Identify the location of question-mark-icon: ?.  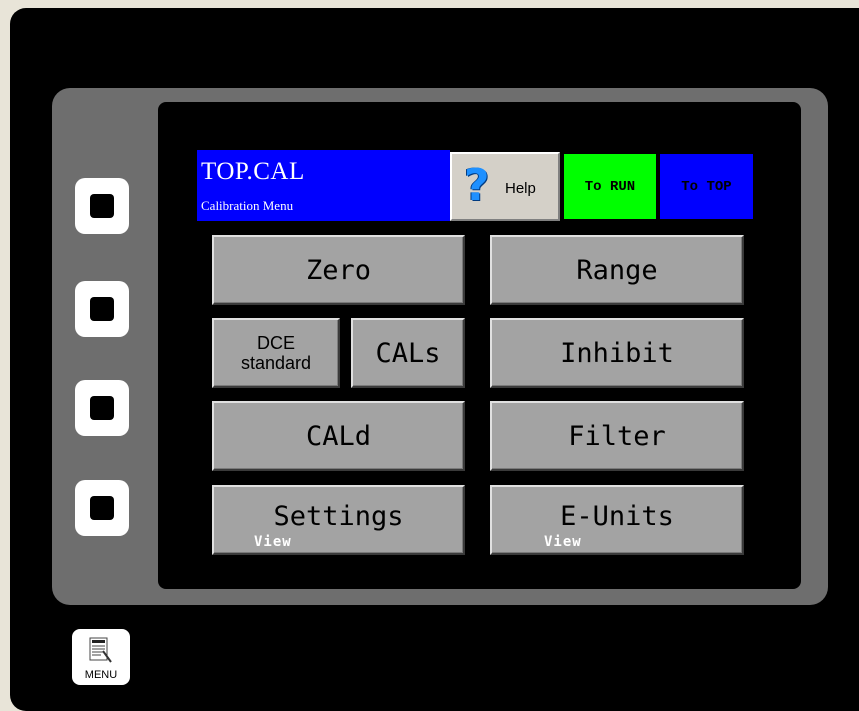
(477, 185).